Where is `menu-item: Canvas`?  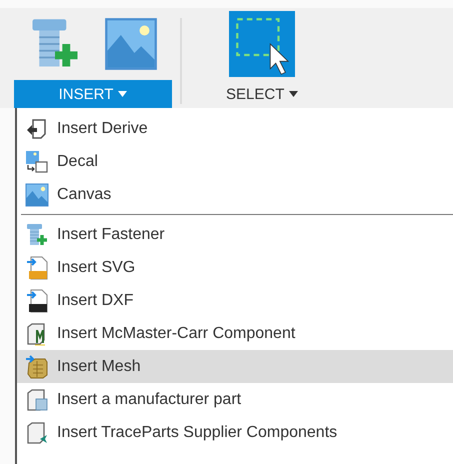
menu-item: Canvas is located at coordinates (235, 194).